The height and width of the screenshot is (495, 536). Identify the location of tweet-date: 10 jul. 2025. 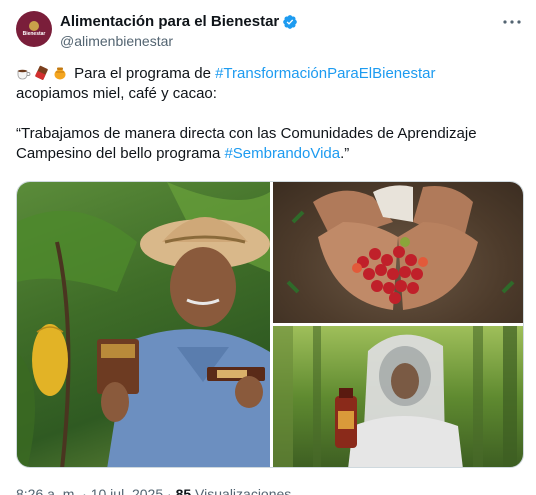
(127, 490).